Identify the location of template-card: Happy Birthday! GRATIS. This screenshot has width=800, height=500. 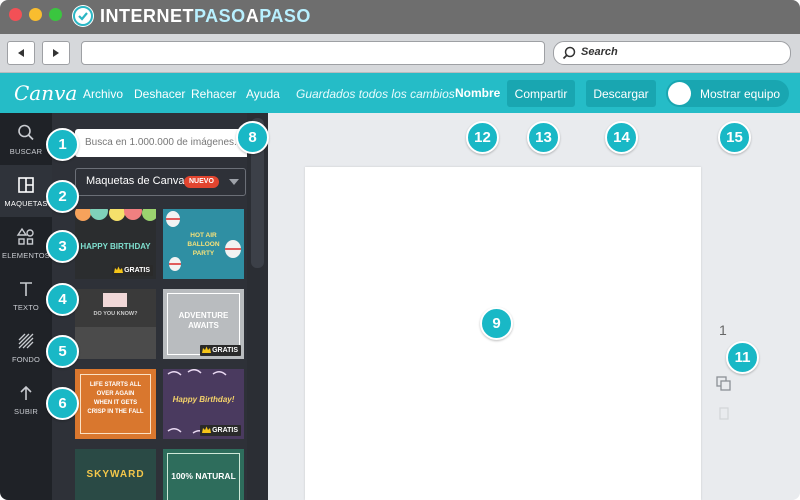
(203, 404).